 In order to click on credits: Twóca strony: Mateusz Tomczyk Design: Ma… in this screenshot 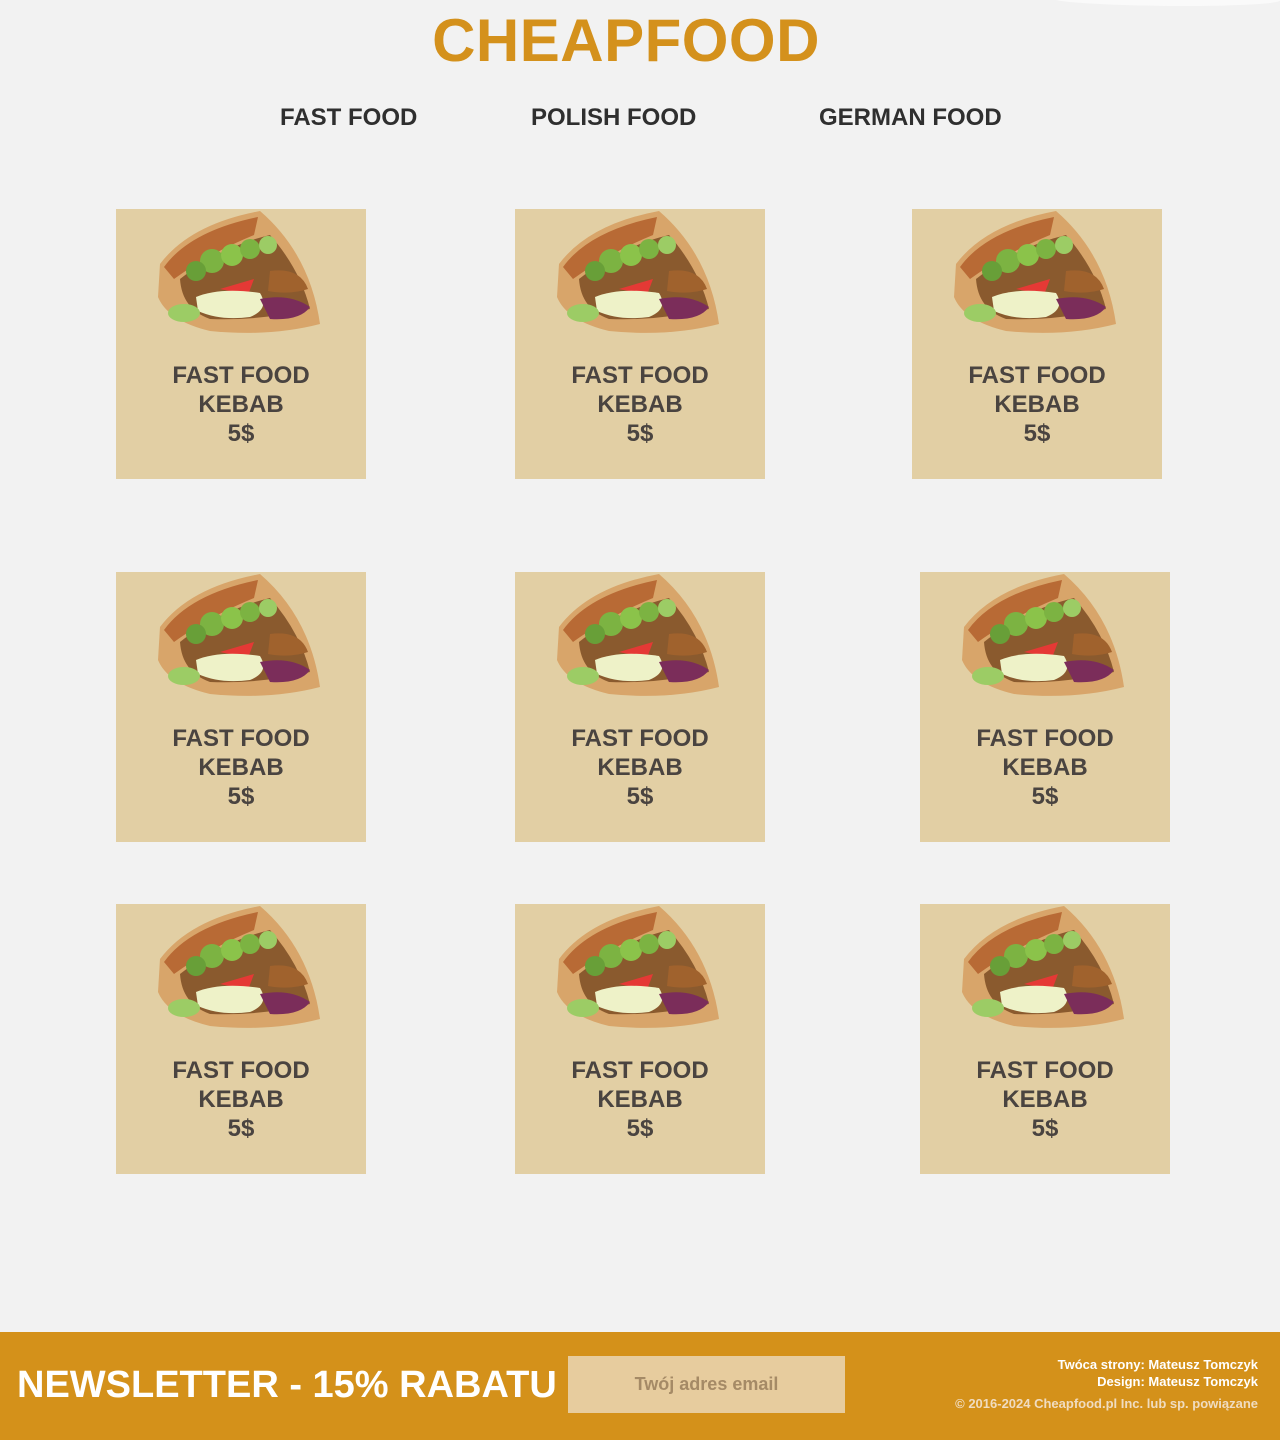, I will do `click(1158, 1373)`.